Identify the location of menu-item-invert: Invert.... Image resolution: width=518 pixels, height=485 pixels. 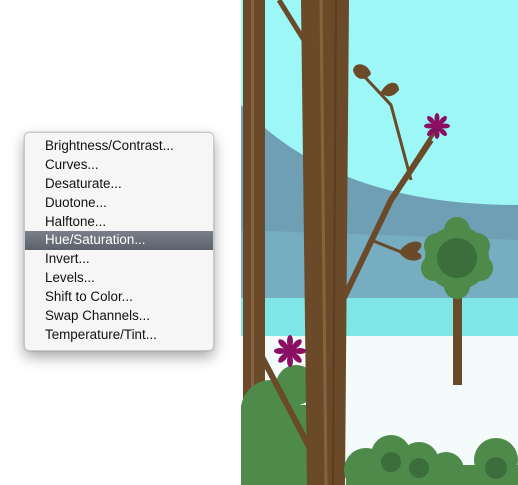
(119, 259).